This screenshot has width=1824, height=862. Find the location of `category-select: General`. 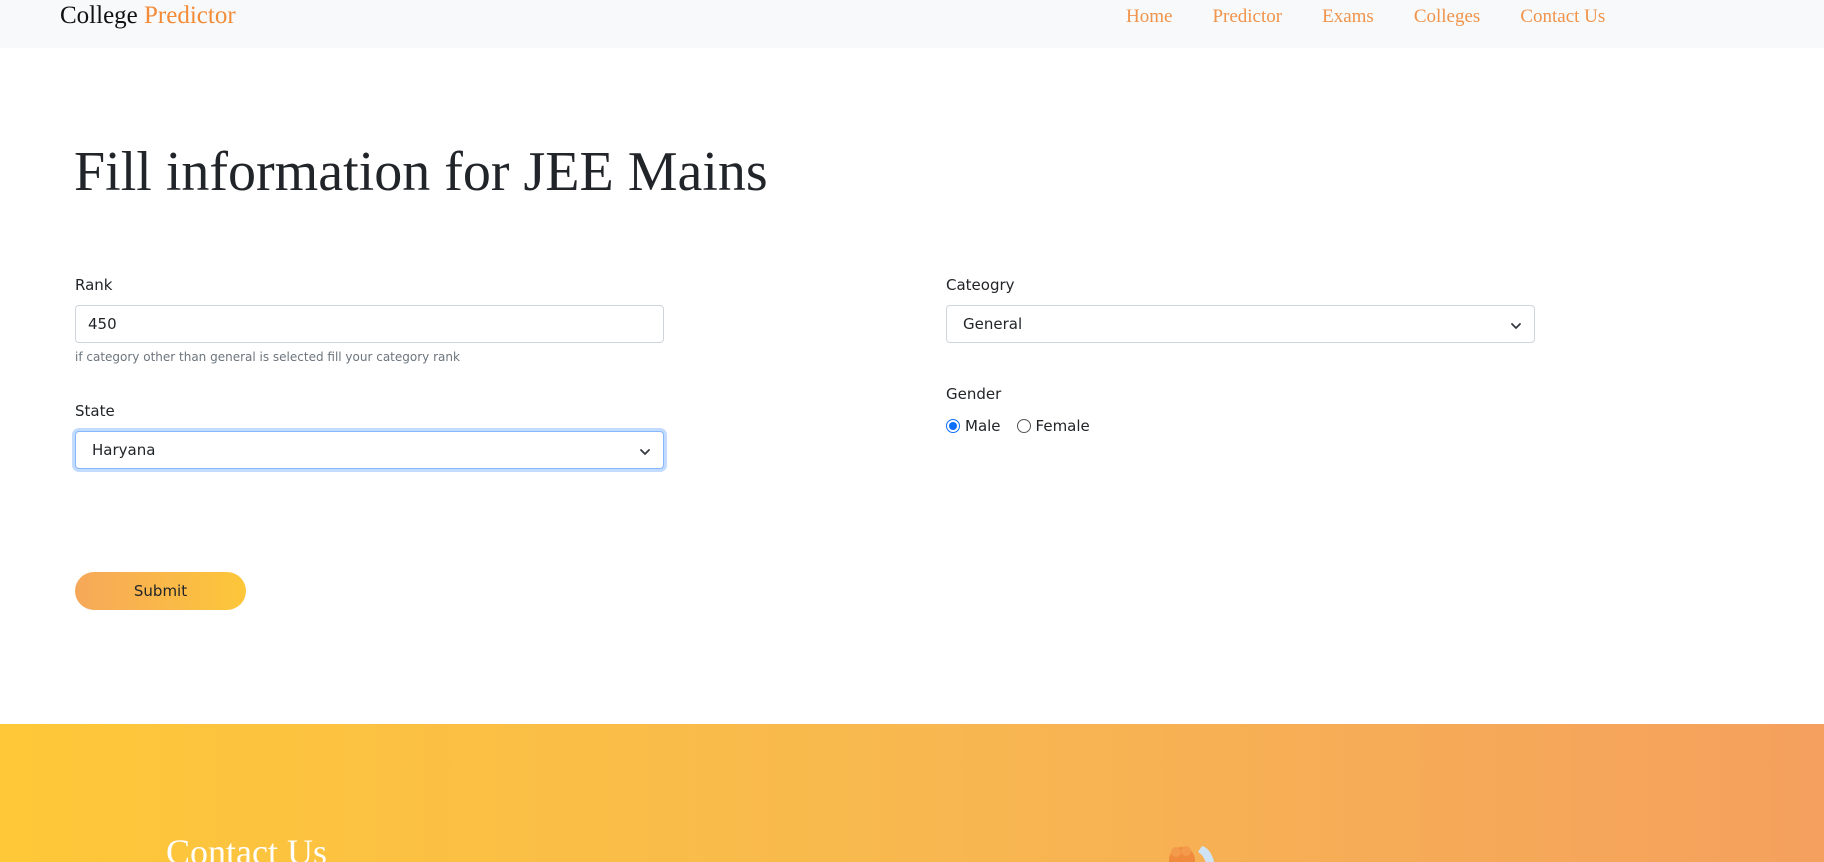

category-select: General is located at coordinates (1240, 324).